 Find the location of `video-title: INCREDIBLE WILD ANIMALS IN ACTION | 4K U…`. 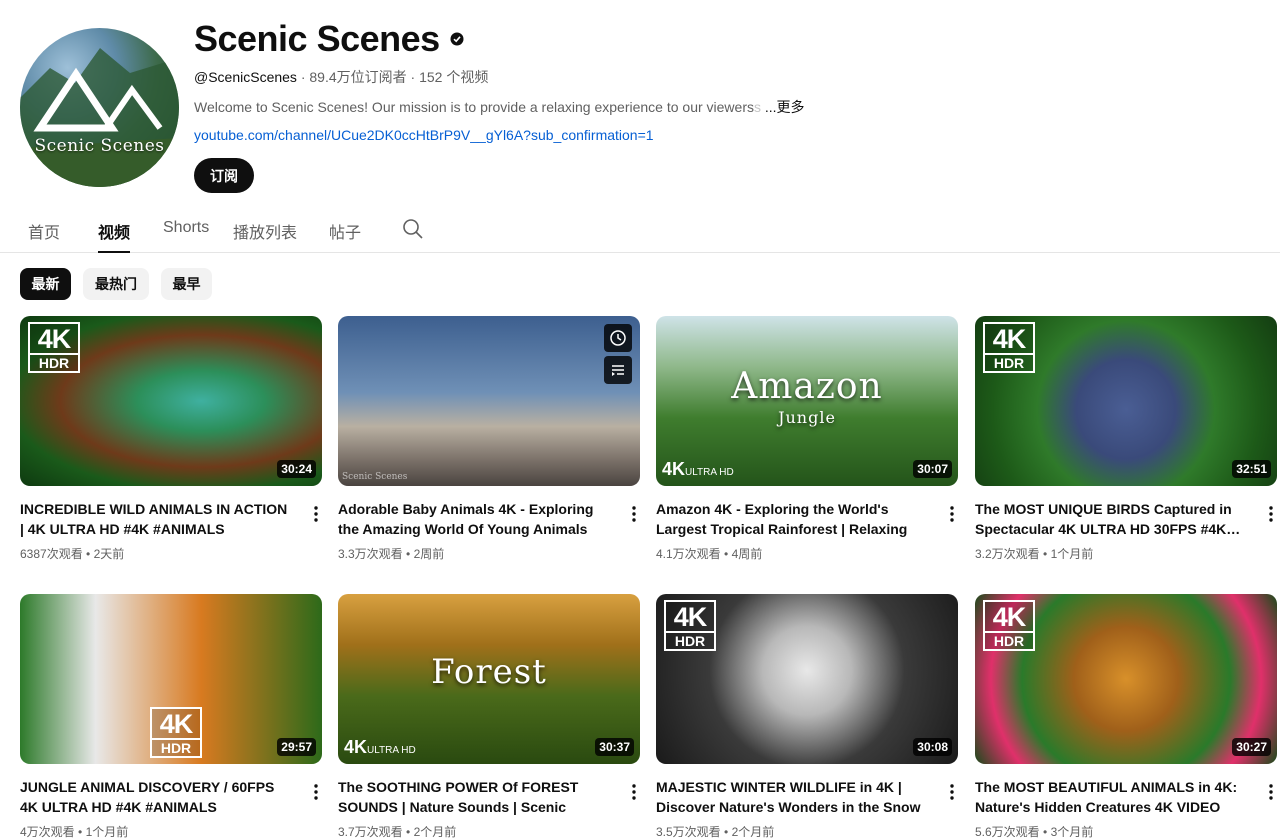

video-title: INCREDIBLE WILD ANIMALS IN ACTION | 4K U… is located at coordinates (155, 519).